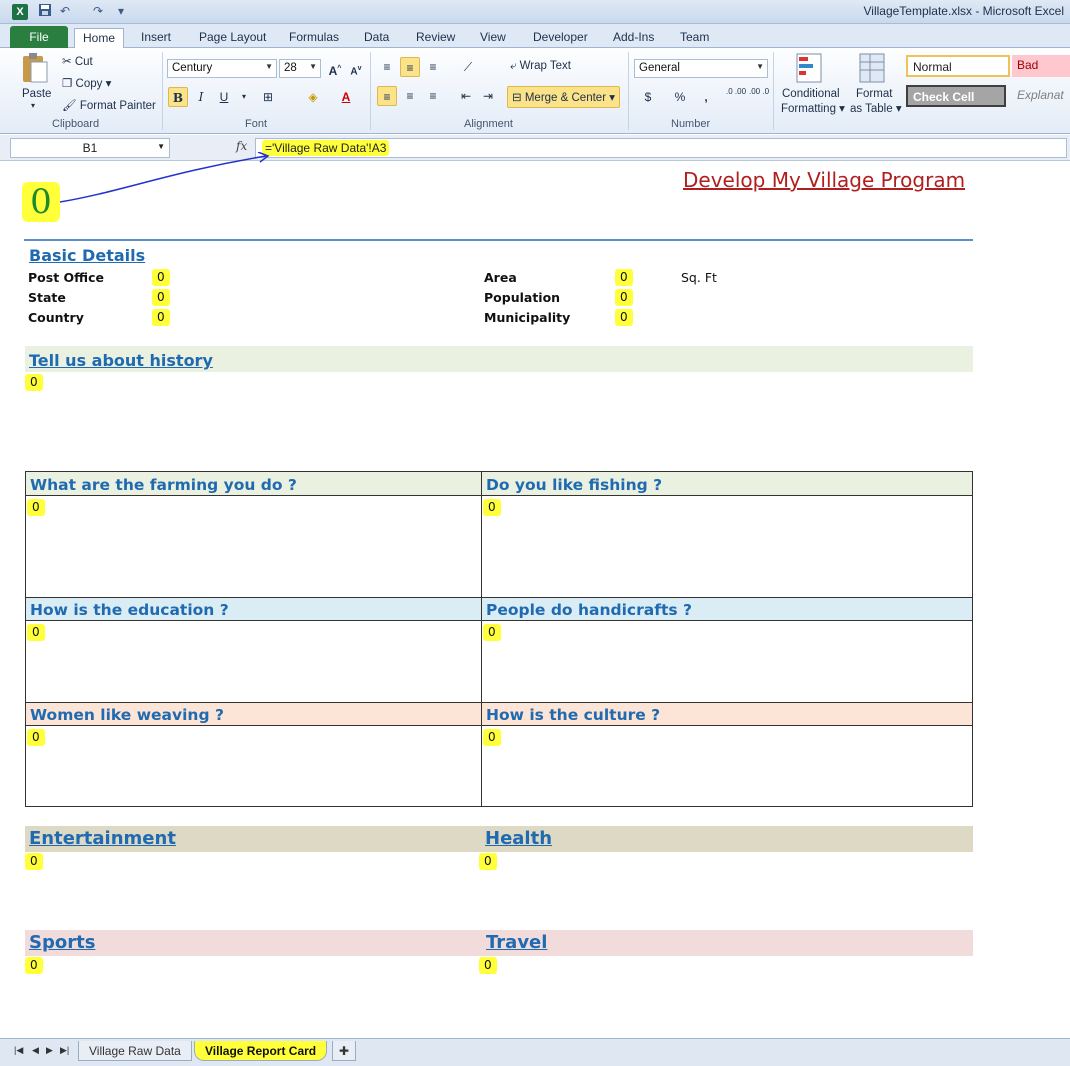 The height and width of the screenshot is (1066, 1070). Describe the element at coordinates (624, 297) in the screenshot. I see `population-value: 0` at that location.